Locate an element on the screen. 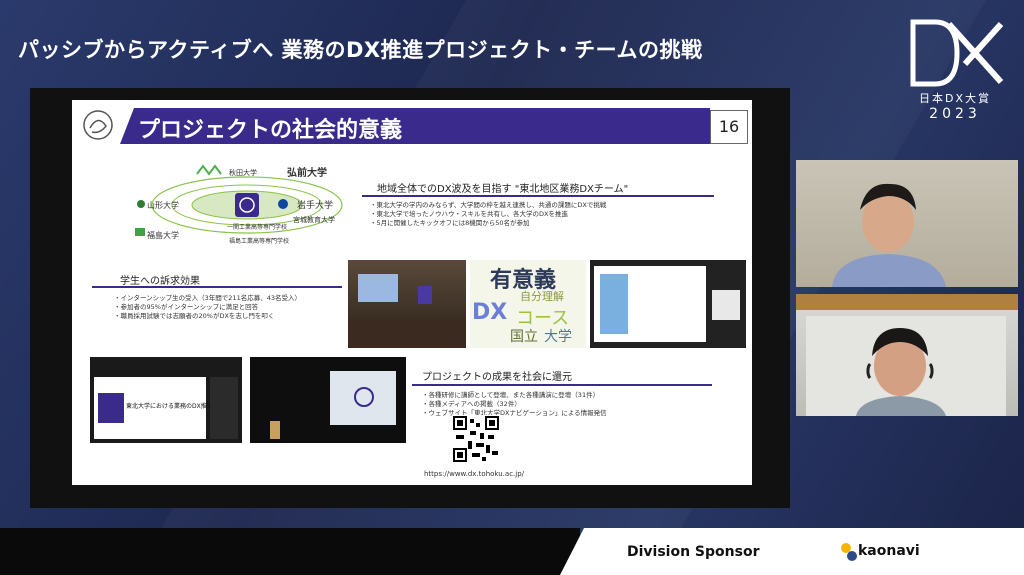 The height and width of the screenshot is (575, 1024). lecture-screenshot: 東北大学における業務のDX推進 is located at coordinates (166, 400).